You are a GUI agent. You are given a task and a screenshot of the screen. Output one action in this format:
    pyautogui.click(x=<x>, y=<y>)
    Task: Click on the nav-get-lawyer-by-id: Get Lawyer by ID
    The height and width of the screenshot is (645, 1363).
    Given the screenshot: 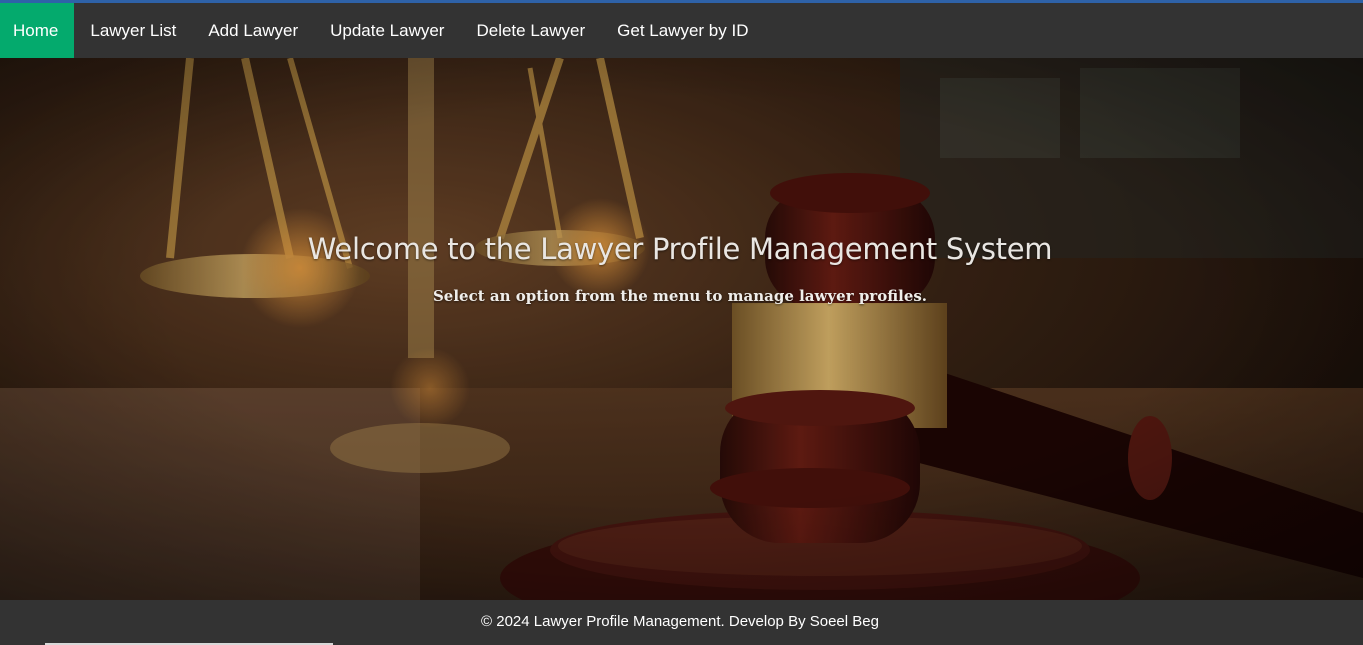 What is the action you would take?
    pyautogui.click(x=682, y=30)
    